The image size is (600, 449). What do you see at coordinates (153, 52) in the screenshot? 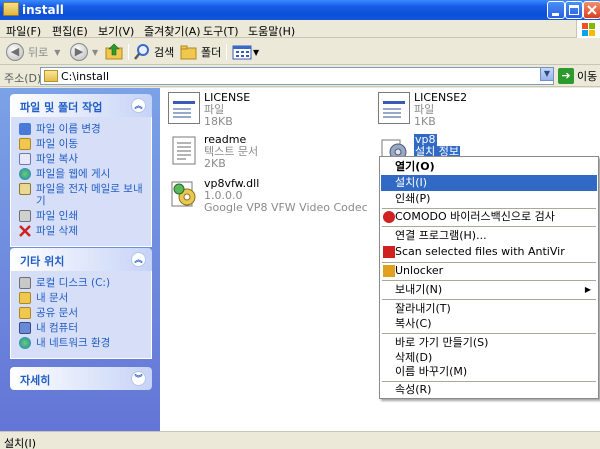
I see `search-button: 검색` at bounding box center [153, 52].